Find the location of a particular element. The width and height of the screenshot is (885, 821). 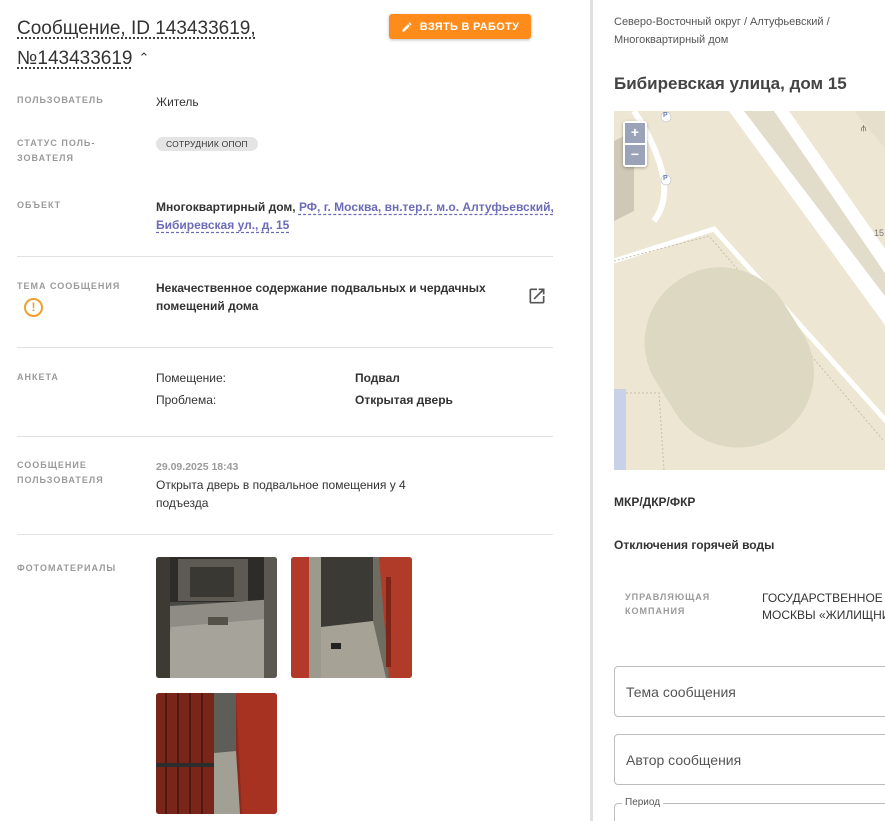

map-tiles is located at coordinates (749, 290).